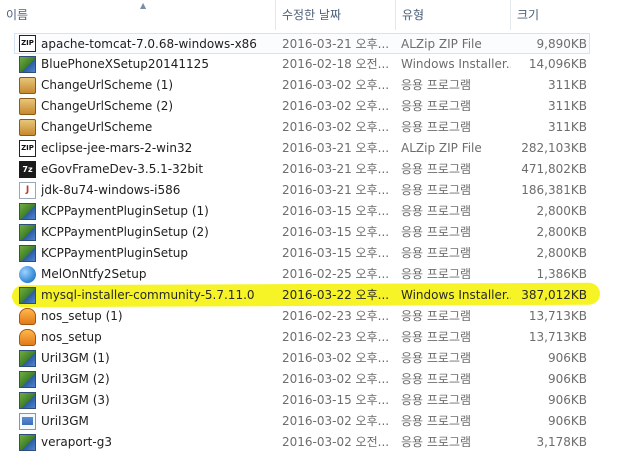  I want to click on file-row: UriI3GM (2) 2016-03-02 오후... 응용 프로그램 906KB, so click(311, 379).